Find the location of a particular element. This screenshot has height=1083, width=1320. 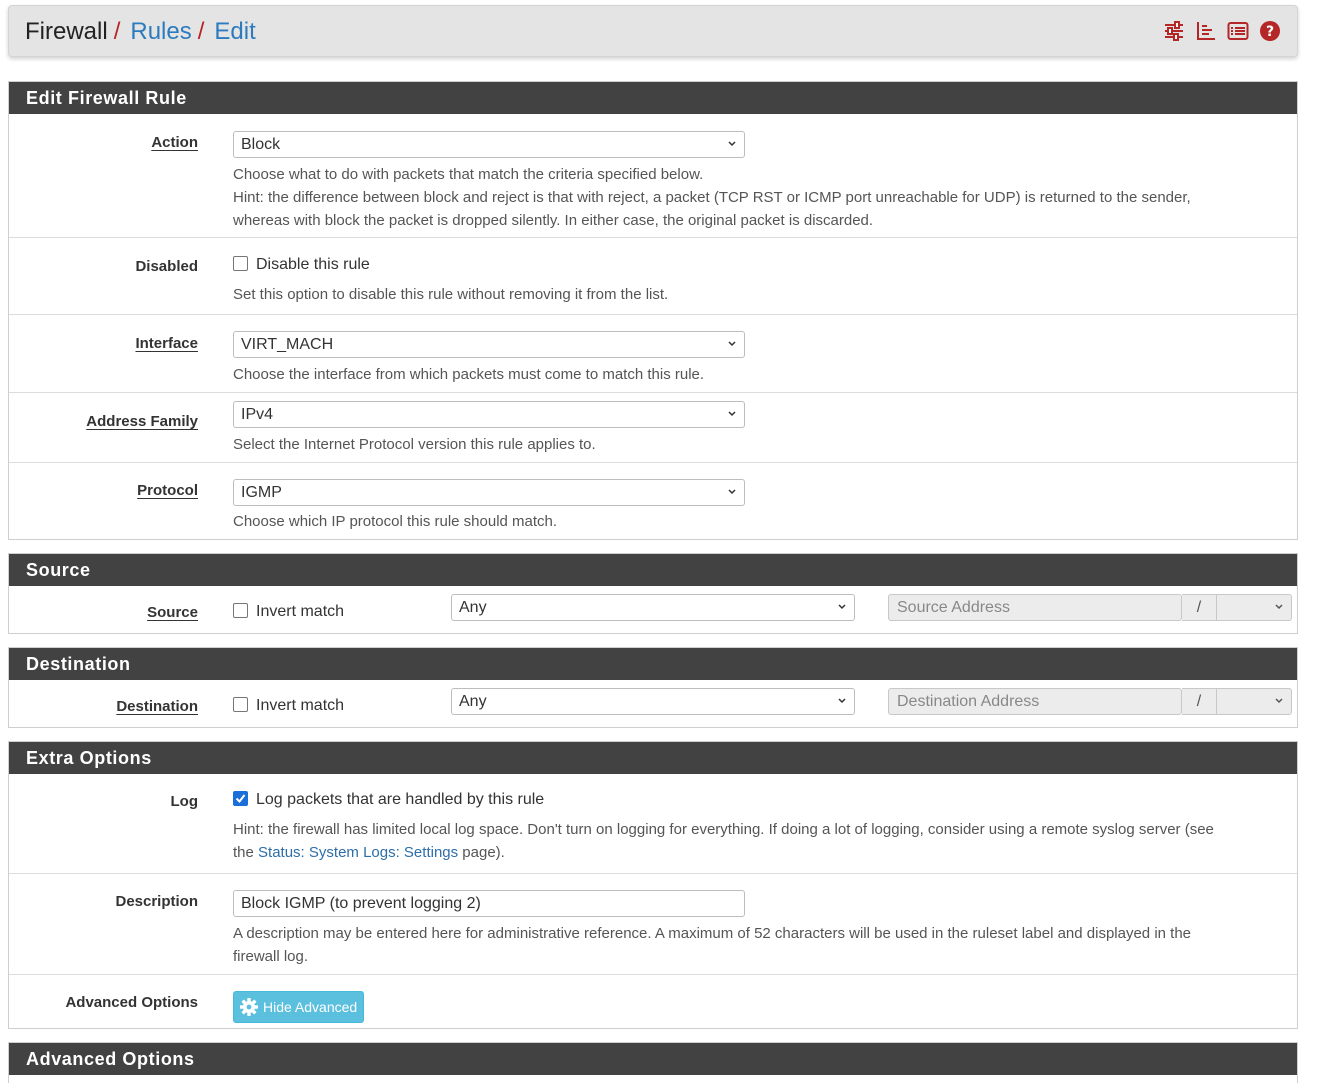

destination-invert-checkbox is located at coordinates (240, 704).